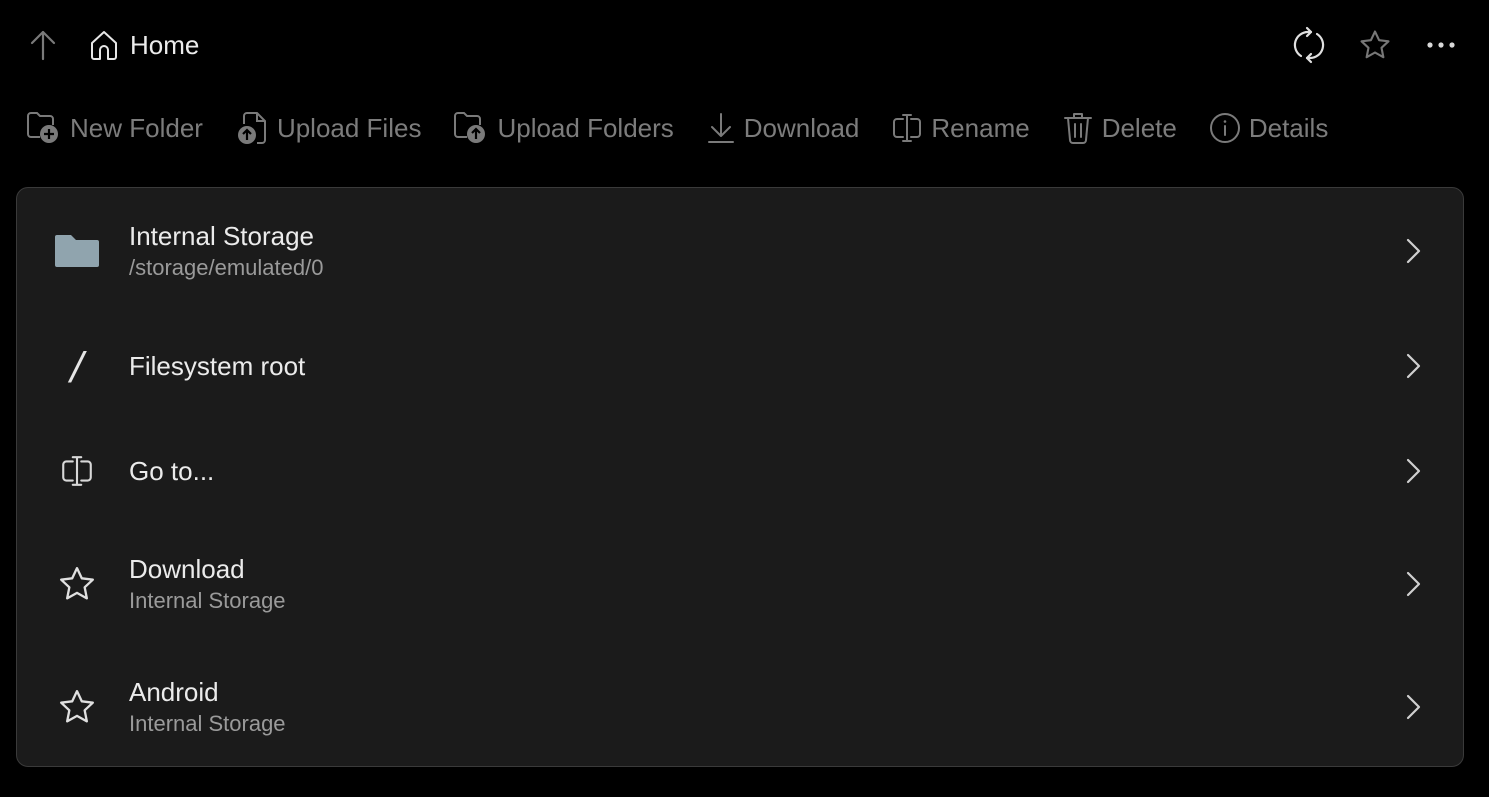  I want to click on details-button: Details, so click(1268, 128).